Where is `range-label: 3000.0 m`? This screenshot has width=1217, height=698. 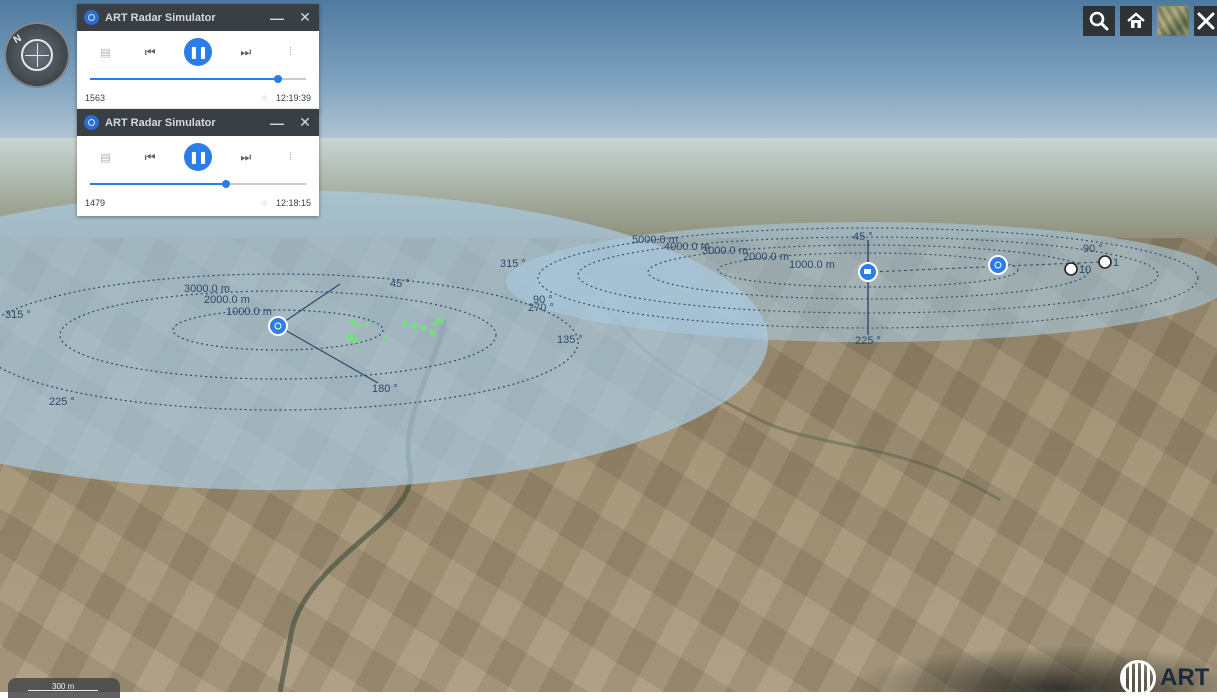 range-label: 3000.0 m is located at coordinates (725, 251).